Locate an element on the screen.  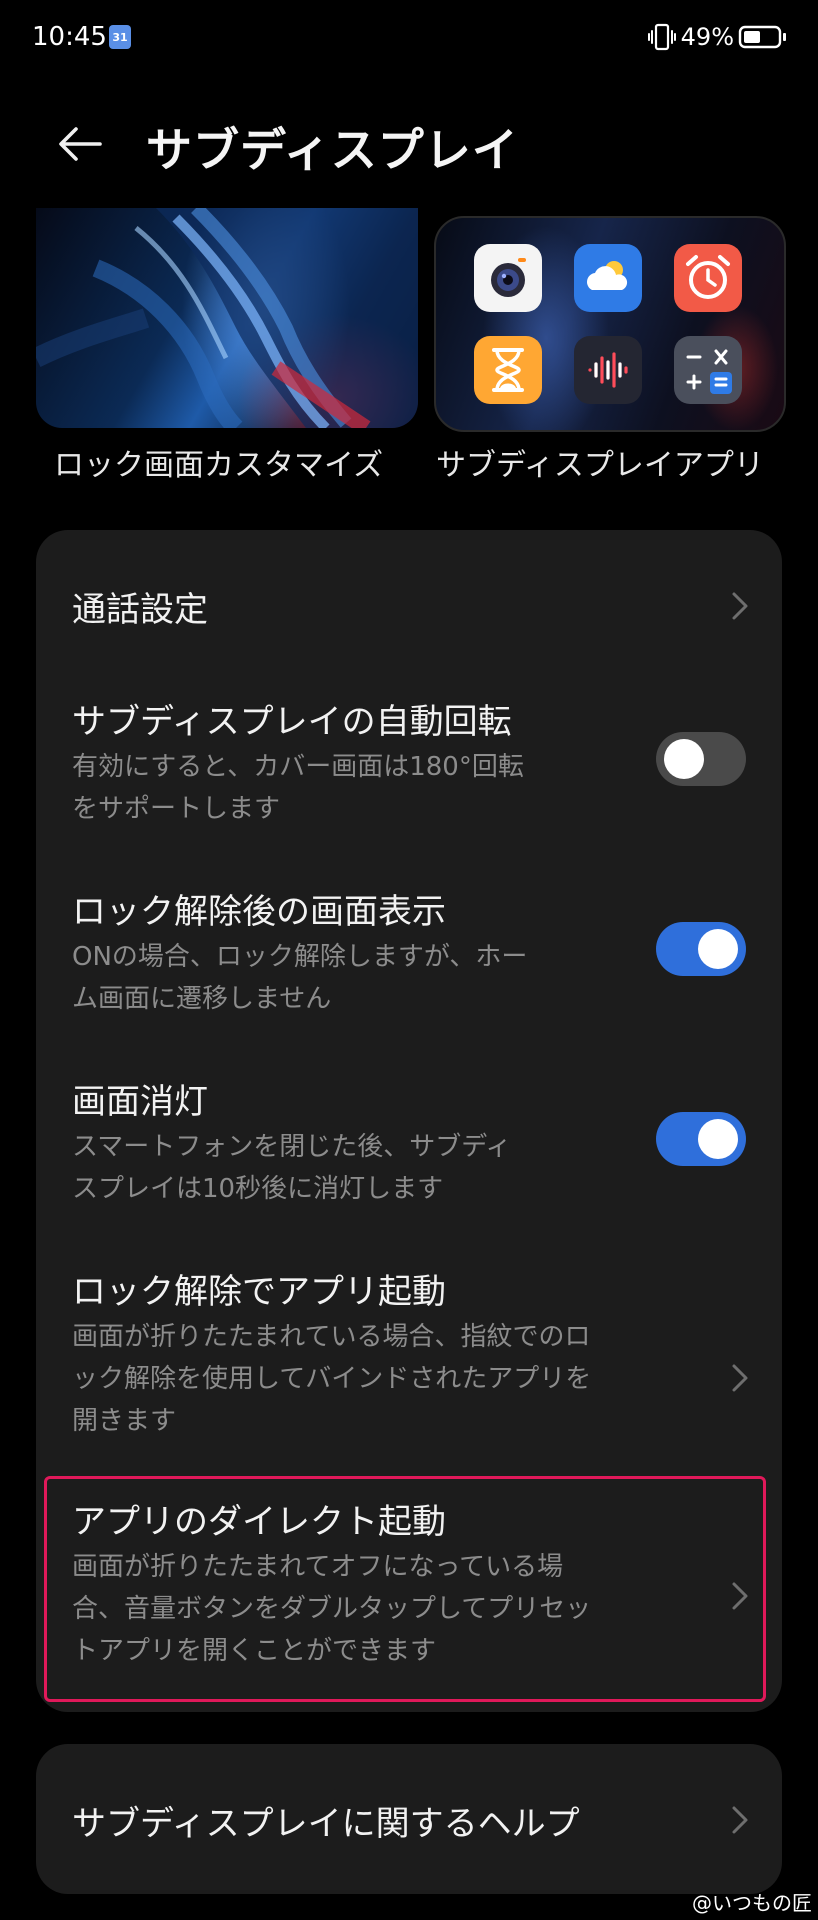
help-row: サブディスプレイに関するヘルプ is located at coordinates (409, 1819).